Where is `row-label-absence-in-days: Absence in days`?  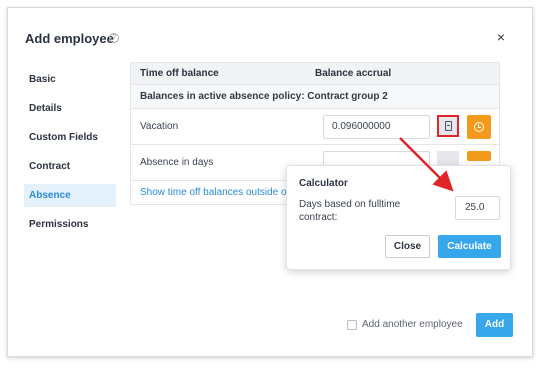
row-label-absence-in-days: Absence in days is located at coordinates (177, 162).